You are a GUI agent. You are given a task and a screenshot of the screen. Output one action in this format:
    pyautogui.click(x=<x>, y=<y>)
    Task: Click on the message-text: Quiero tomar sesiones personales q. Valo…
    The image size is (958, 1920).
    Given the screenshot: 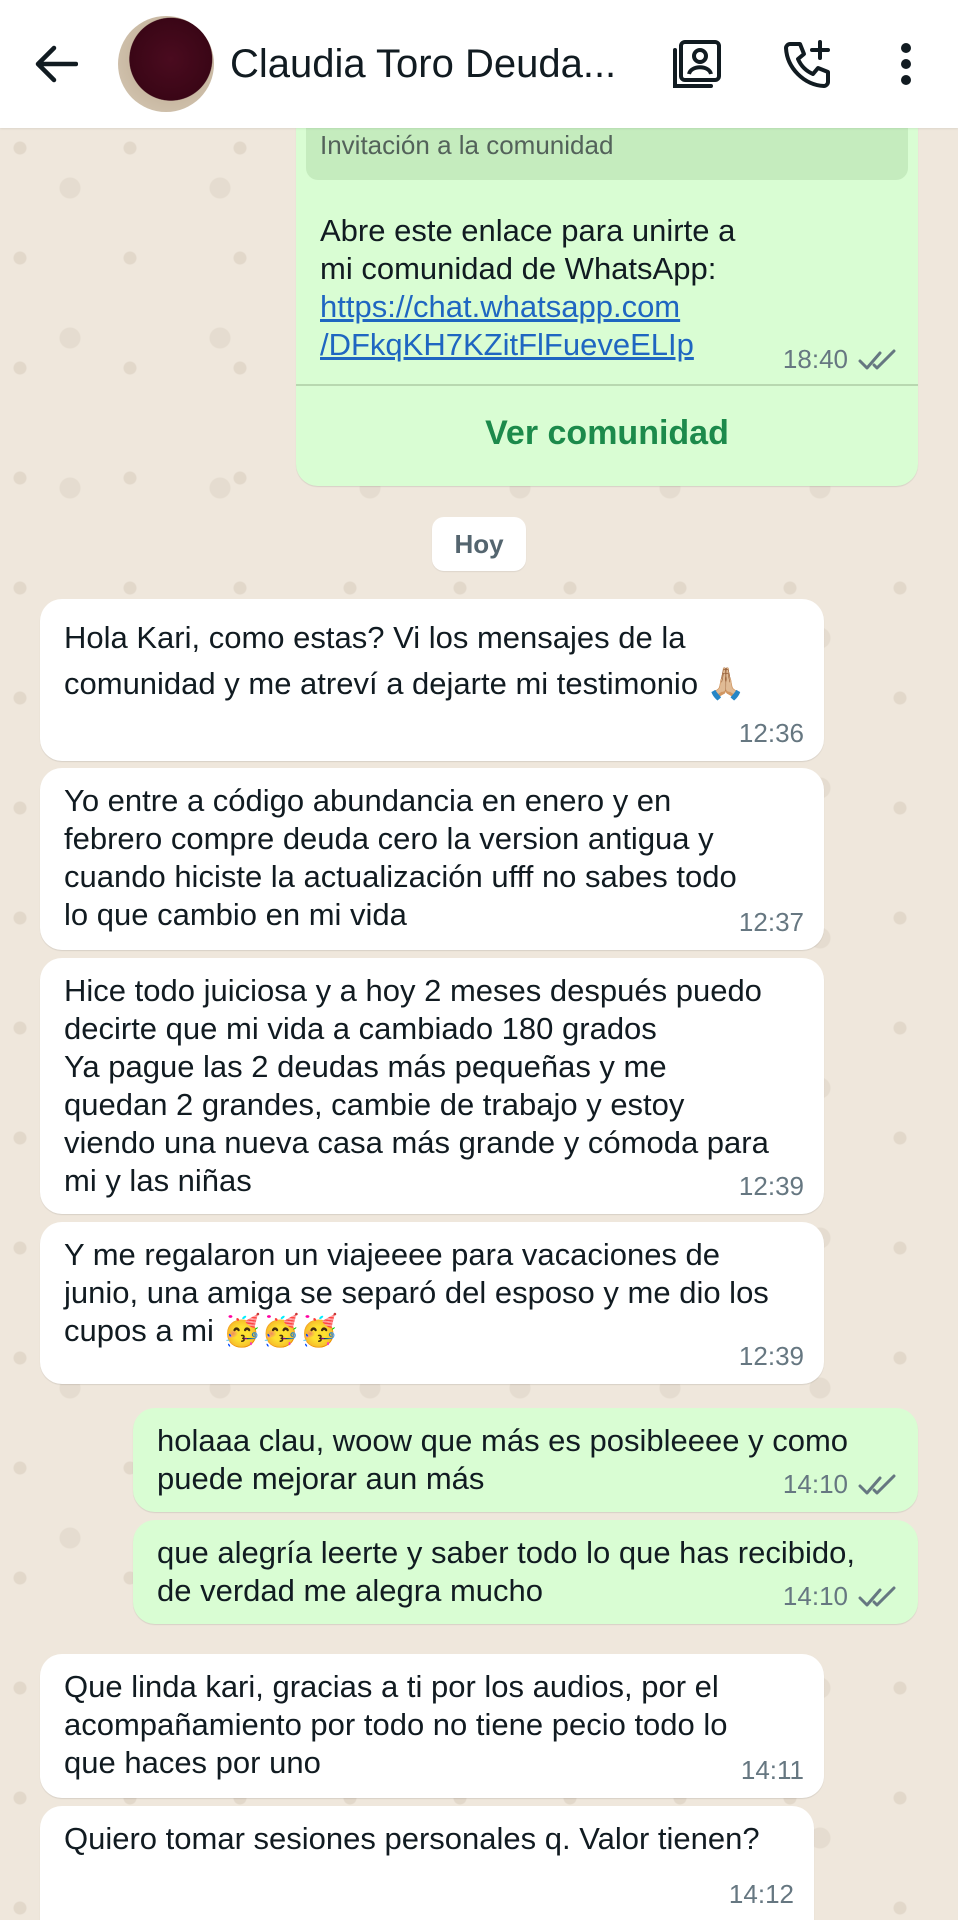 What is the action you would take?
    pyautogui.click(x=412, y=1838)
    